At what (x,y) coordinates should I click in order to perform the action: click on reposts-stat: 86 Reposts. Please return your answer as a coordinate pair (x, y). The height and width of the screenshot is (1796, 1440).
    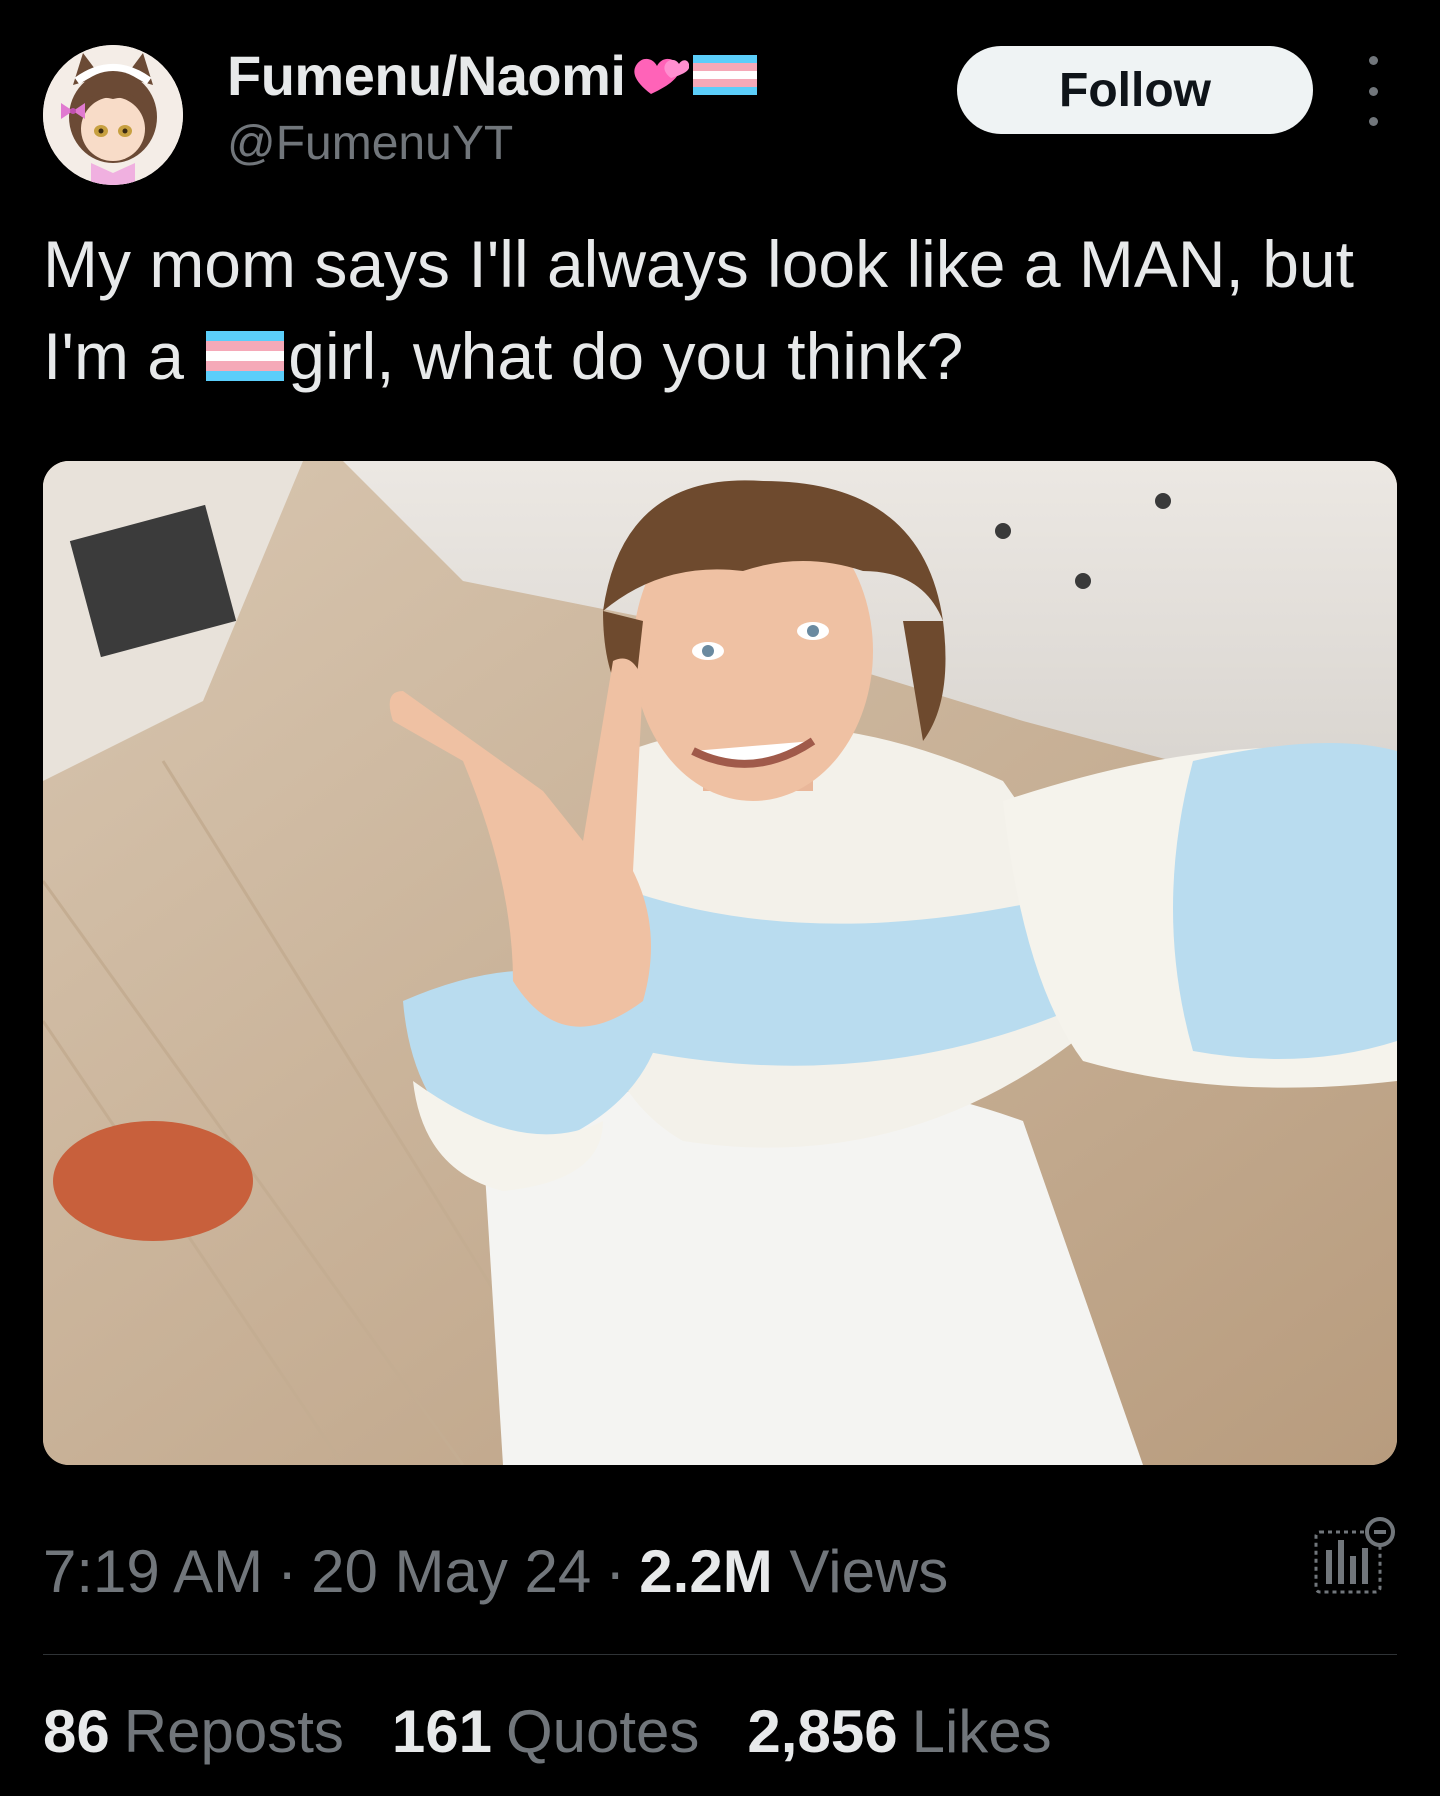
    Looking at the image, I should click on (193, 1732).